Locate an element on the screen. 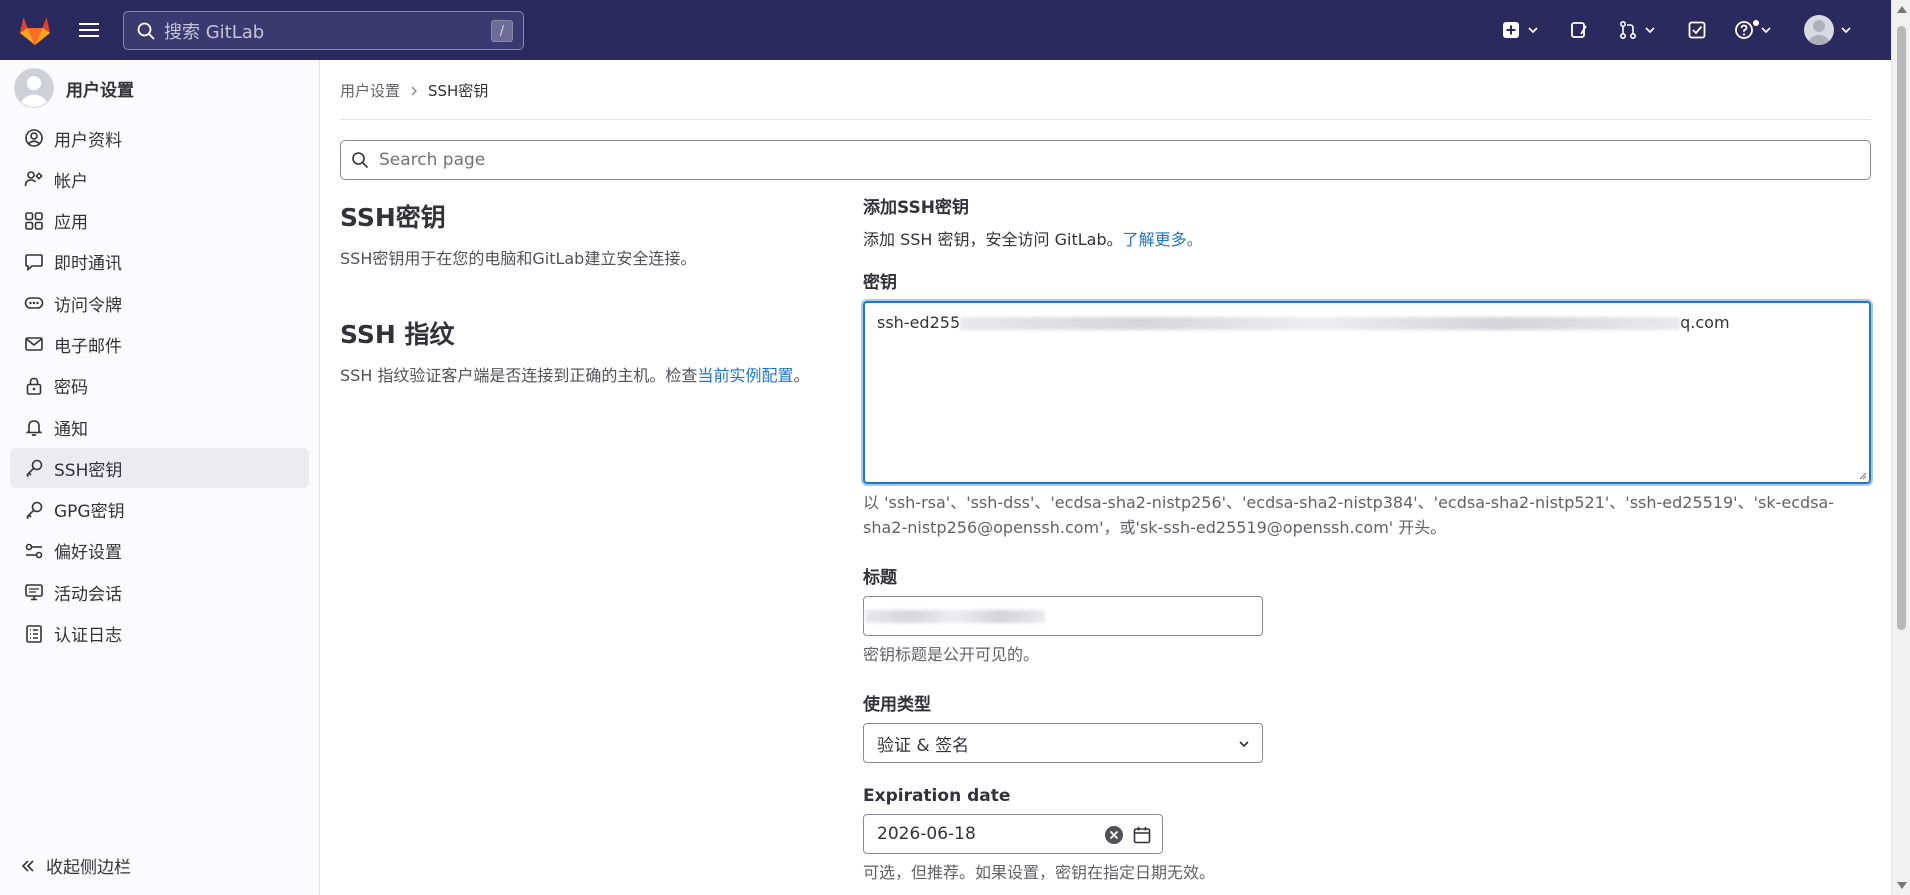 This screenshot has width=1910, height=895. merge-request-icon is located at coordinates (1628, 30).